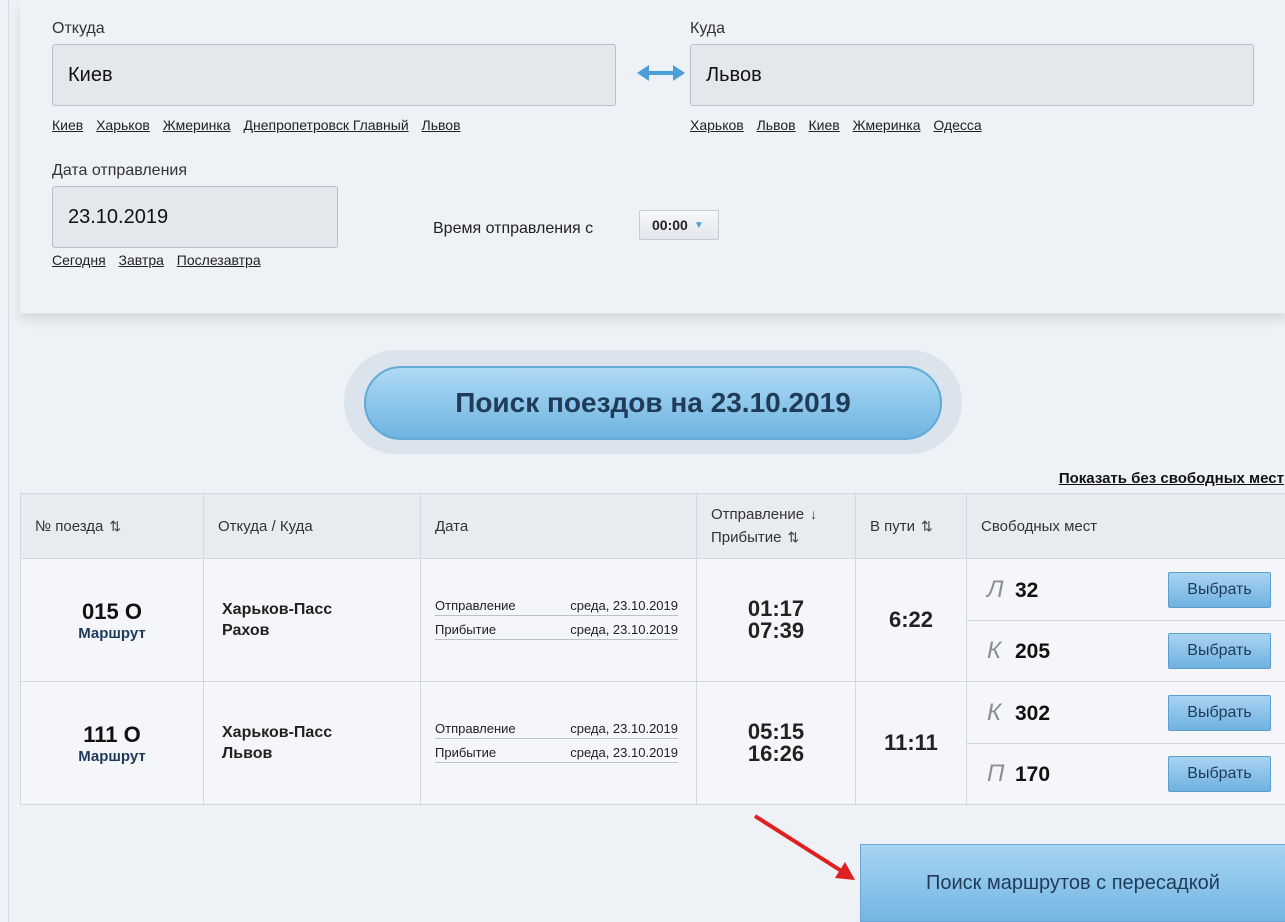  Describe the element at coordinates (1125, 526) in the screenshot. I see `header-free-seats: Свободных мест` at that location.